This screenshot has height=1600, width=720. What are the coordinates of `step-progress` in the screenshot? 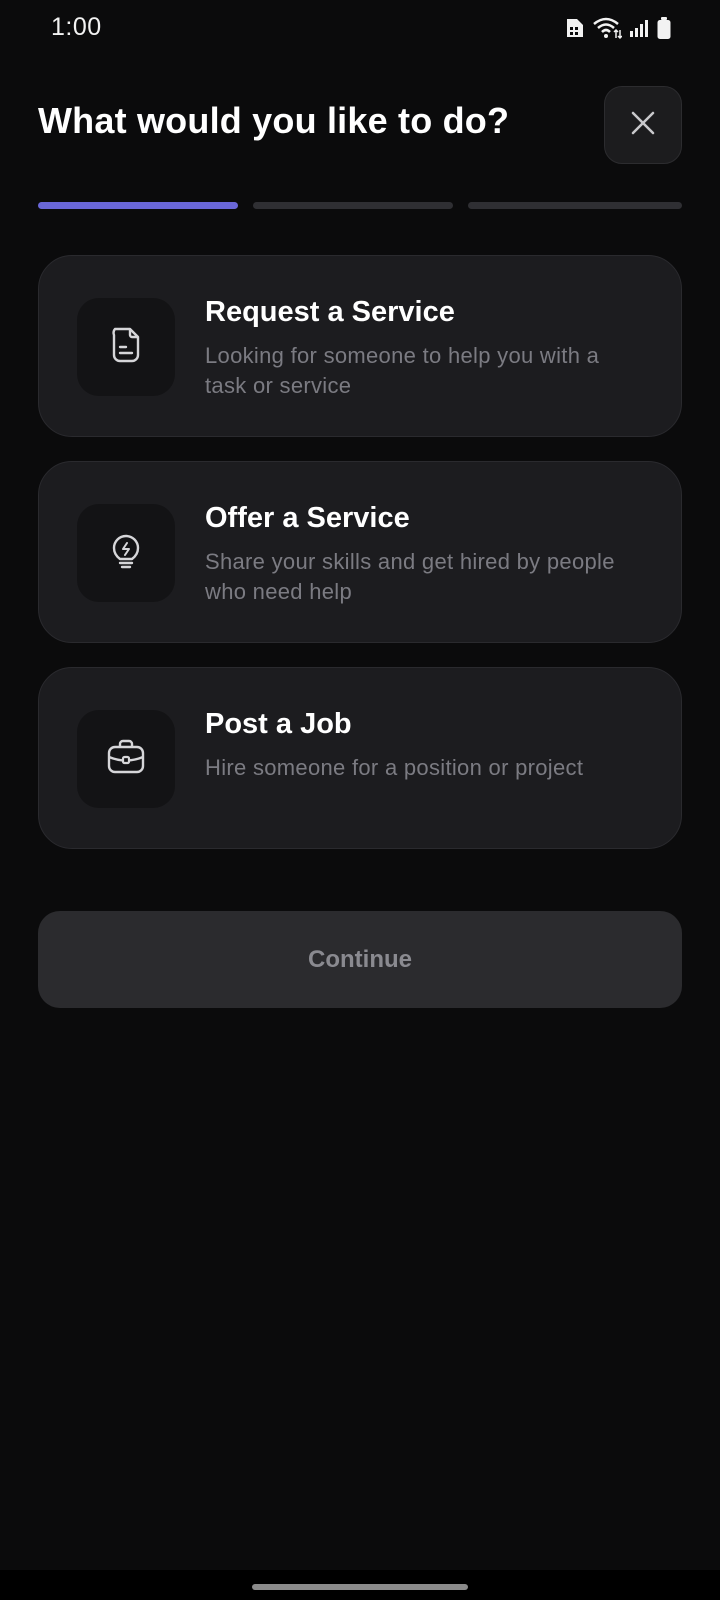 It's located at (360, 206).